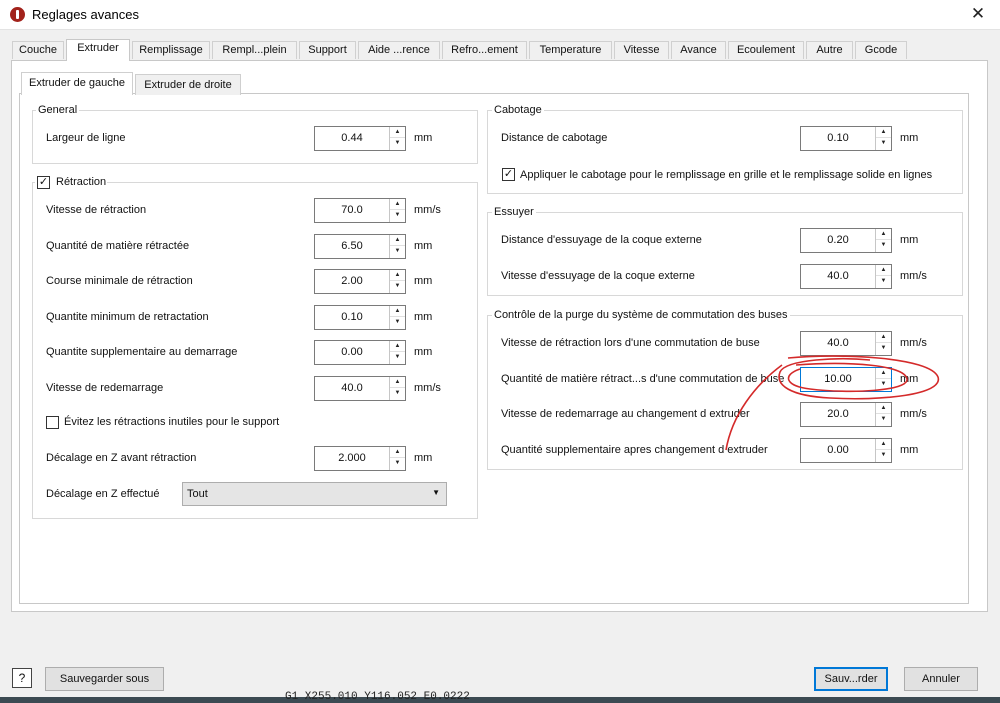 The width and height of the screenshot is (1000, 703). I want to click on cancel-button: Annuler, so click(941, 679).